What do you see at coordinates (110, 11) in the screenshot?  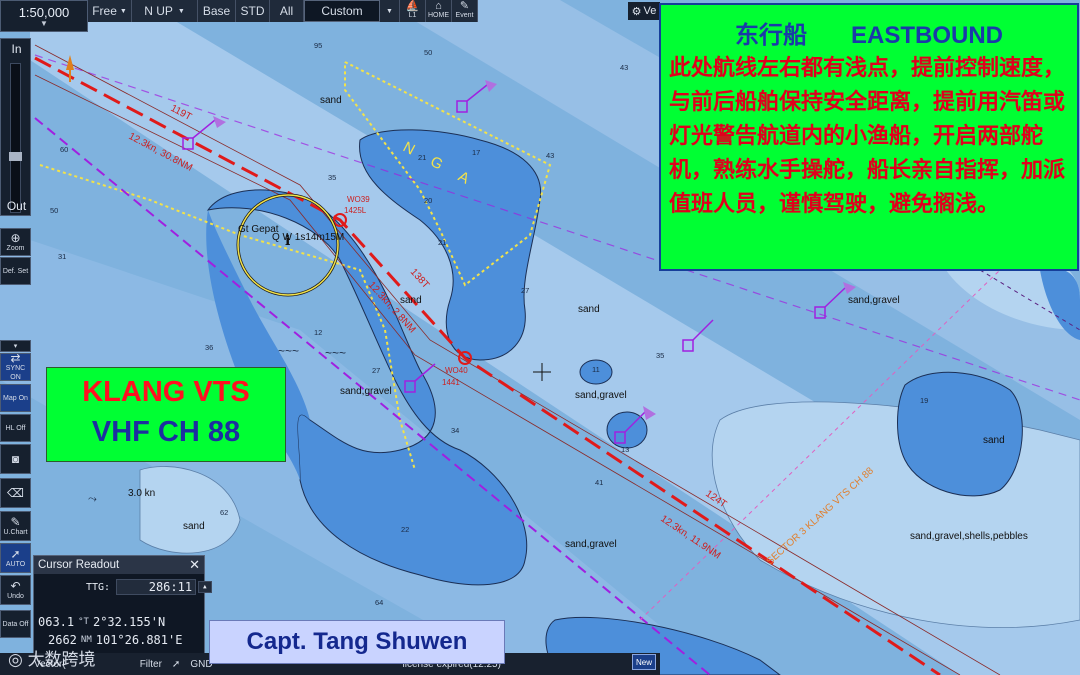 I see `free-button: Free ▼` at bounding box center [110, 11].